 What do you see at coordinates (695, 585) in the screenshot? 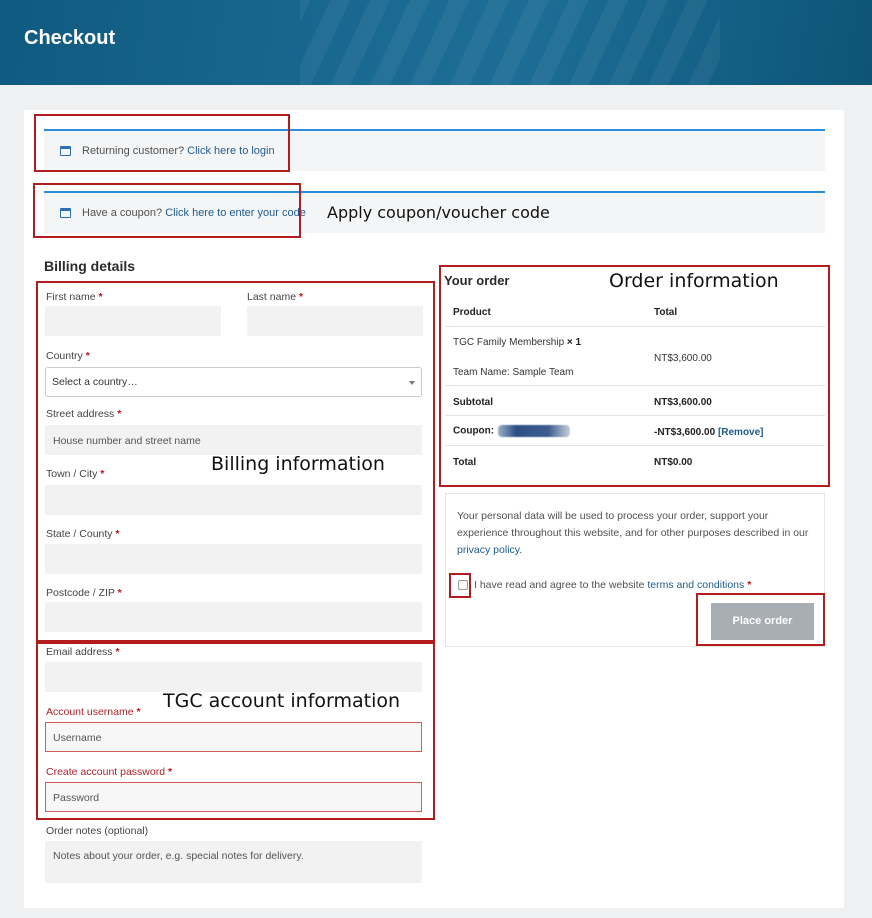
I see `terms-link: terms and conditions` at bounding box center [695, 585].